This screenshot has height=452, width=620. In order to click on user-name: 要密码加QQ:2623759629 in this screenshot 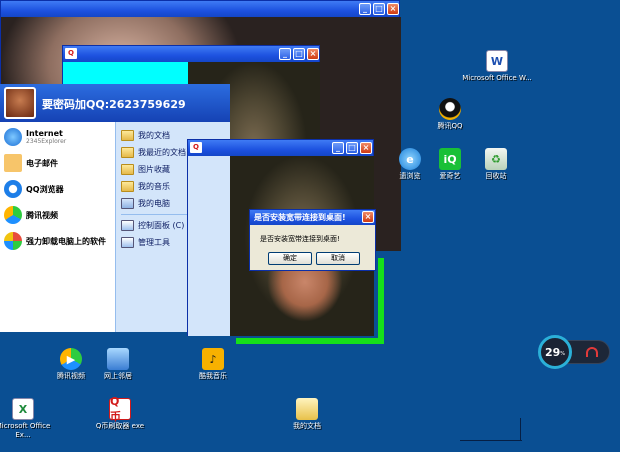, I will do `click(114, 104)`.